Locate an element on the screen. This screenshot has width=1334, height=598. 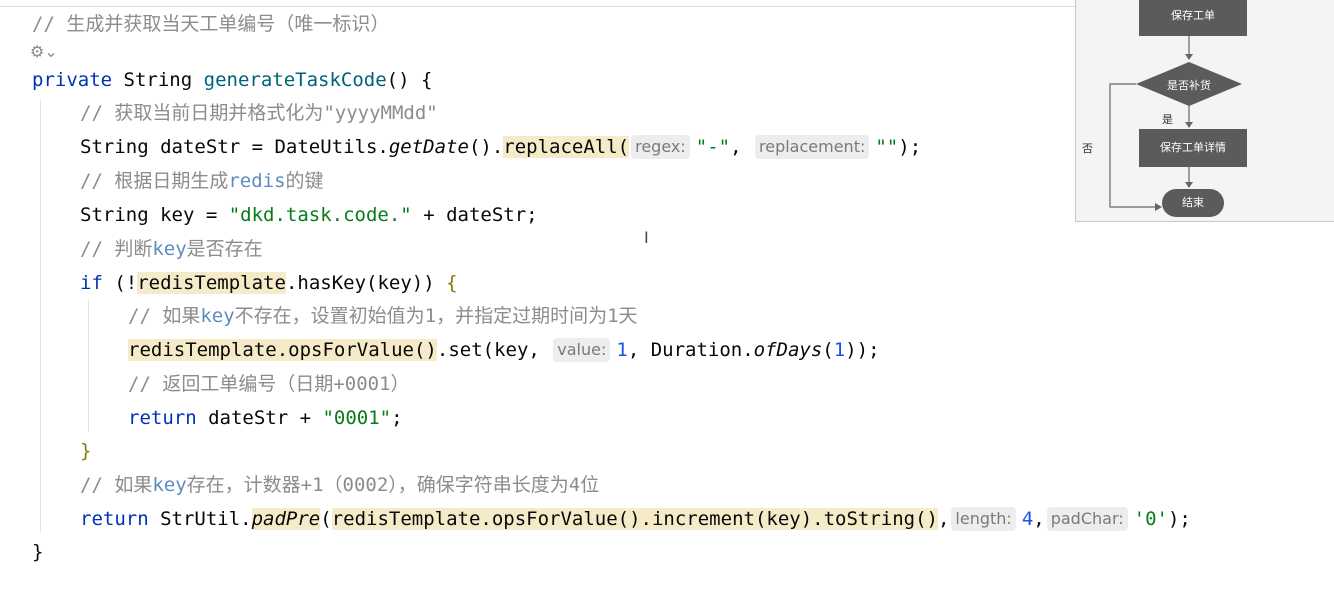
string-literal: "dkd.task.code." is located at coordinates (320, 215).